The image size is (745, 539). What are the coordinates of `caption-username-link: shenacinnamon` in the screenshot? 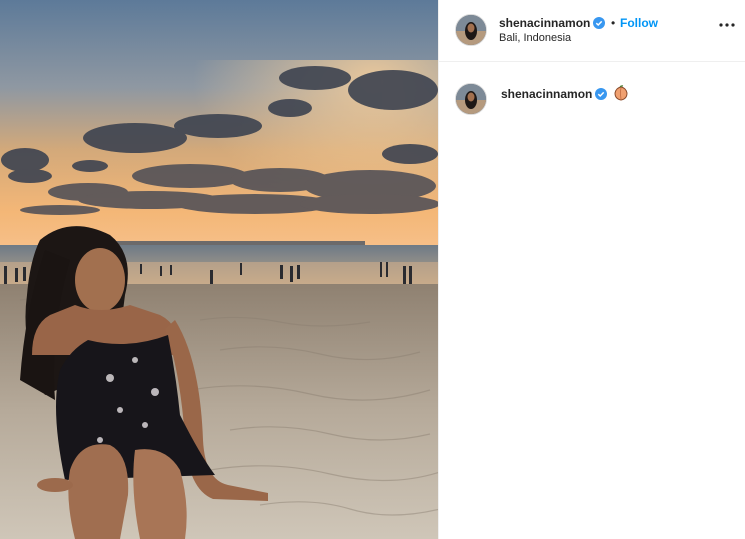 It's located at (554, 94).